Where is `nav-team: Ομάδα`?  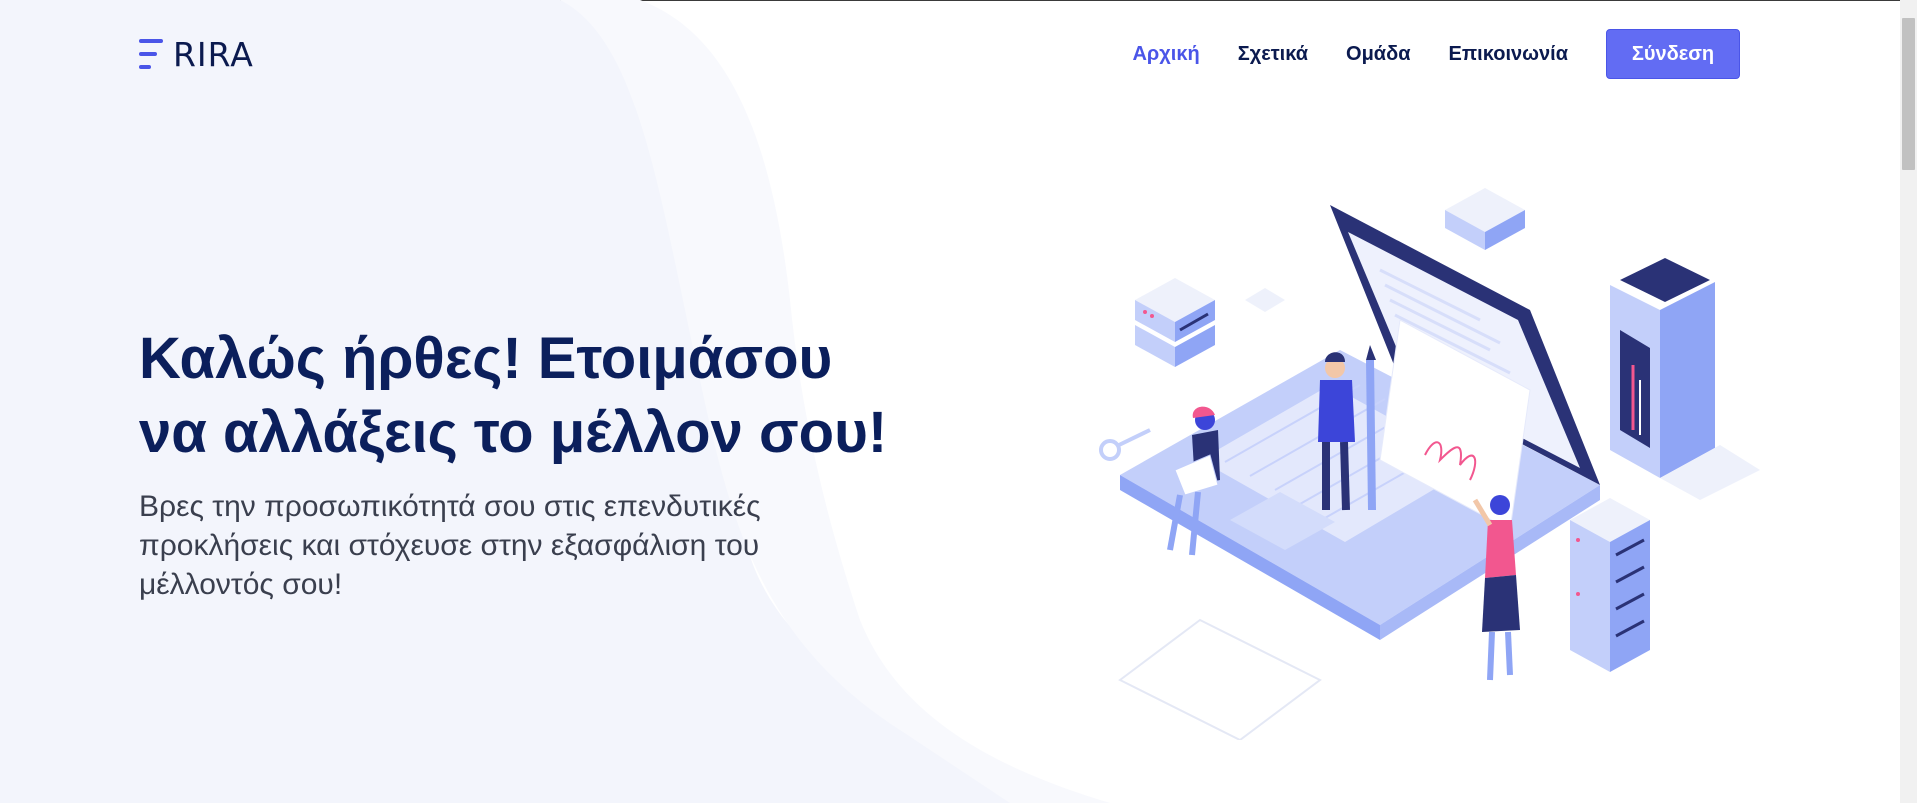
nav-team: Ομάδα is located at coordinates (1378, 54).